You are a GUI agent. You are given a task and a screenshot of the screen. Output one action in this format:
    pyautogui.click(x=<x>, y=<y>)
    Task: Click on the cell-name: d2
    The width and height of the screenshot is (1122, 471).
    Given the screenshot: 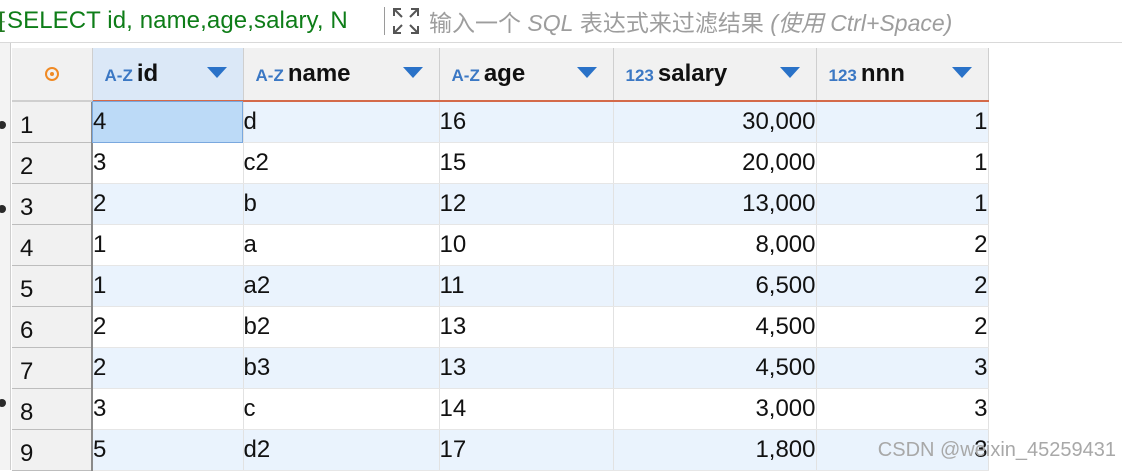 What is the action you would take?
    pyautogui.click(x=341, y=450)
    